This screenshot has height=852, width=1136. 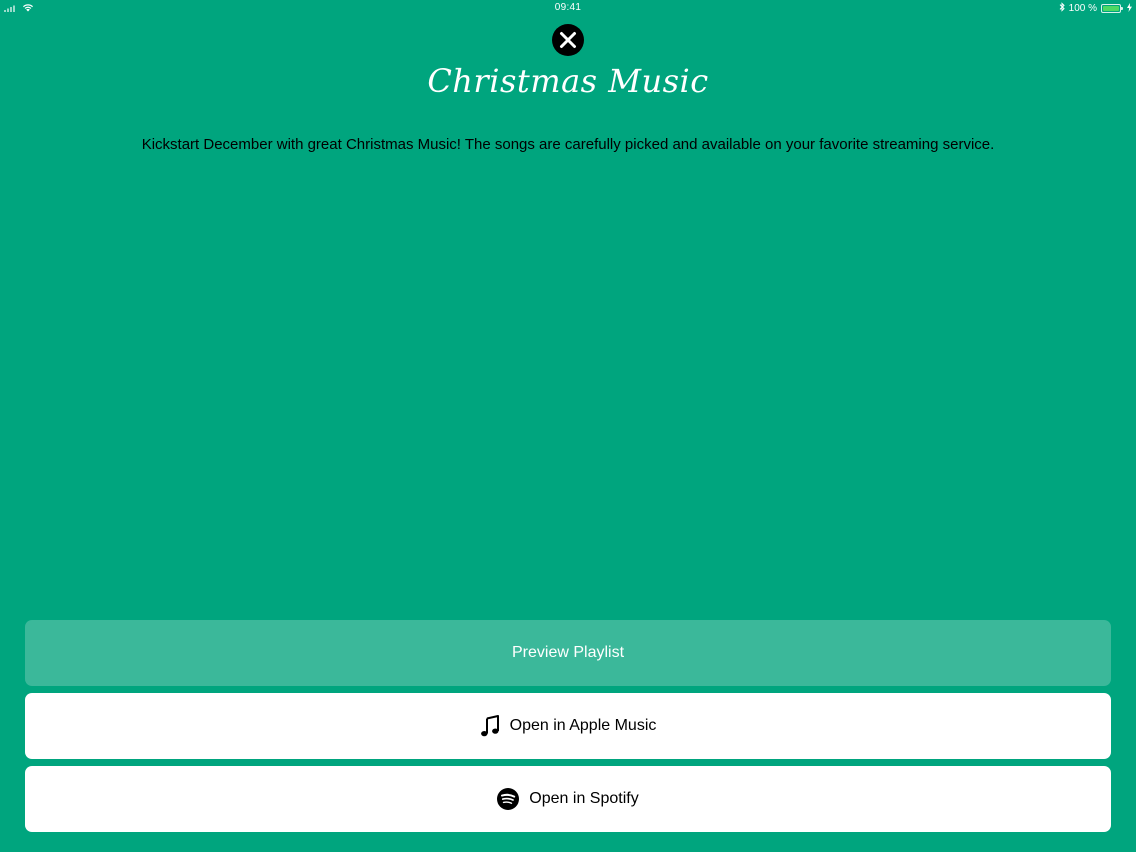 What do you see at coordinates (1082, 8) in the screenshot?
I see `battery-percentage: 100 %` at bounding box center [1082, 8].